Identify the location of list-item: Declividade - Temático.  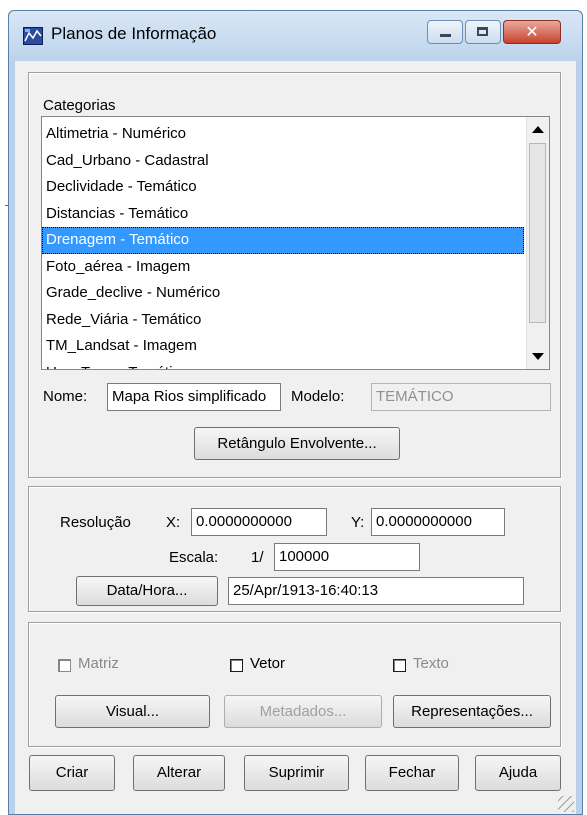
(283, 187).